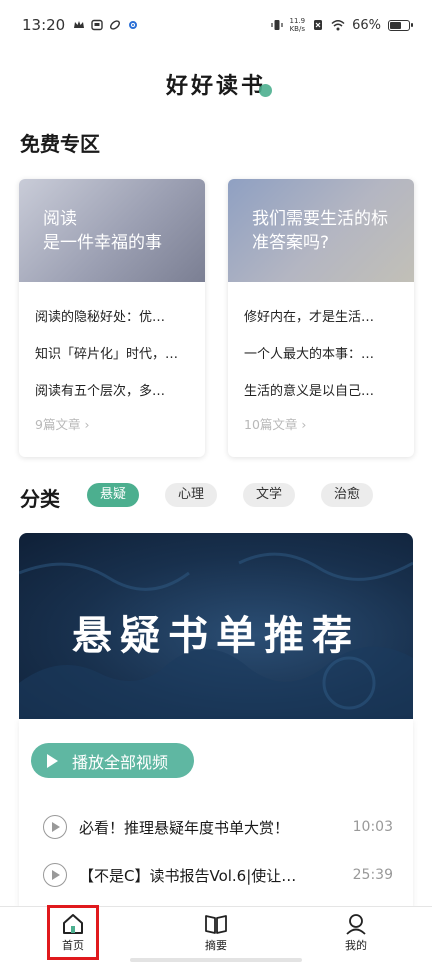  Describe the element at coordinates (40, 499) in the screenshot. I see `categories-title: 分类` at that location.